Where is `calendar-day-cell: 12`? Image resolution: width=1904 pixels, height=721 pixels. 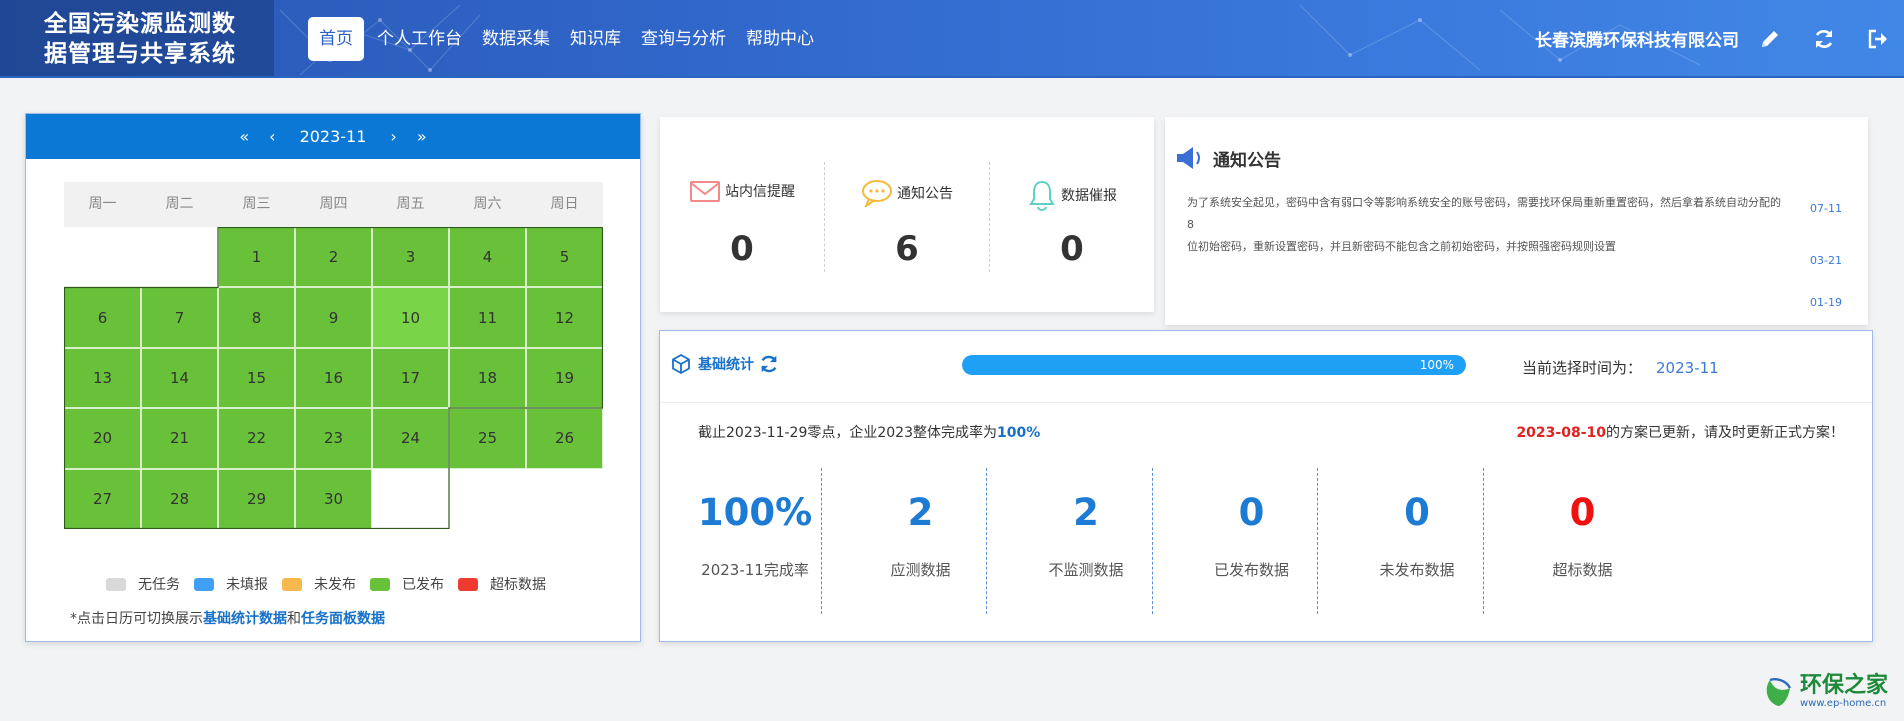
calendar-day-cell: 12 is located at coordinates (564, 317).